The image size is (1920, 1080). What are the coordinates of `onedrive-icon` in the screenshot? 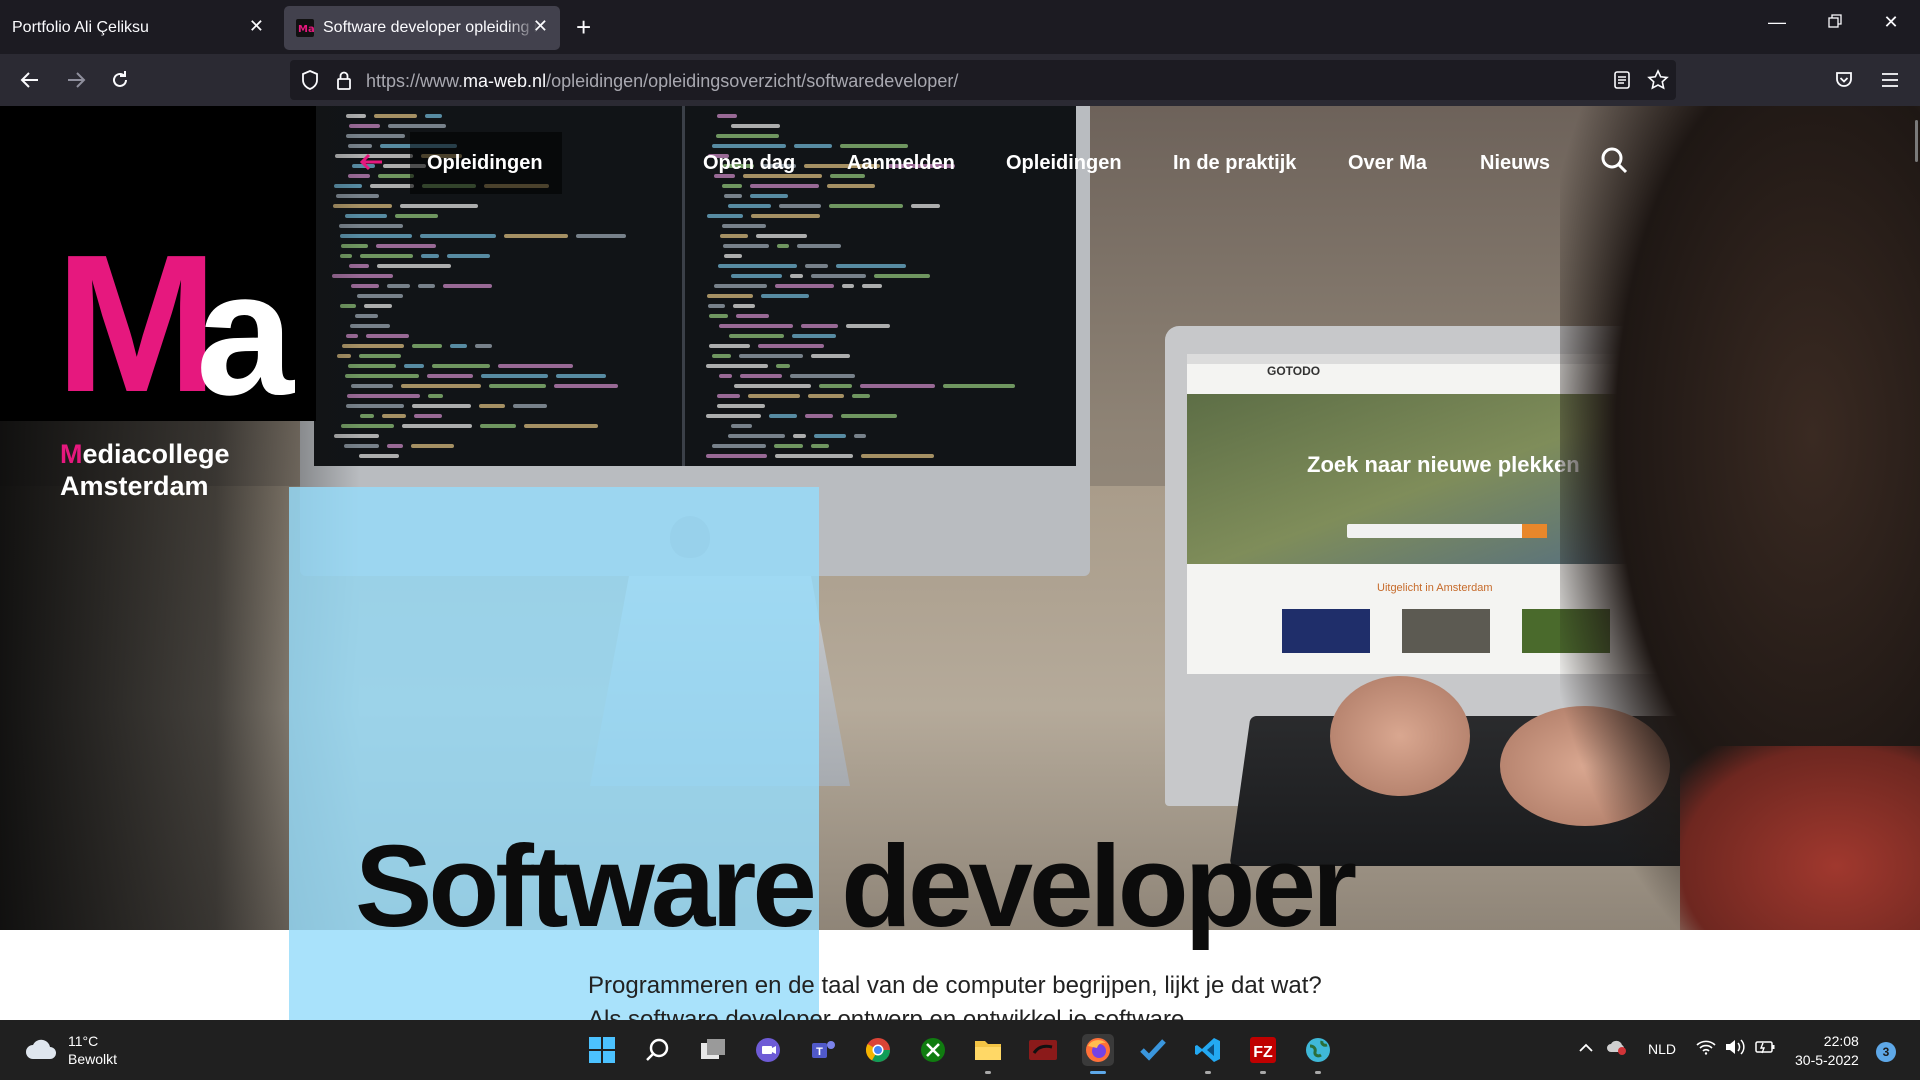 It's located at (1617, 1048).